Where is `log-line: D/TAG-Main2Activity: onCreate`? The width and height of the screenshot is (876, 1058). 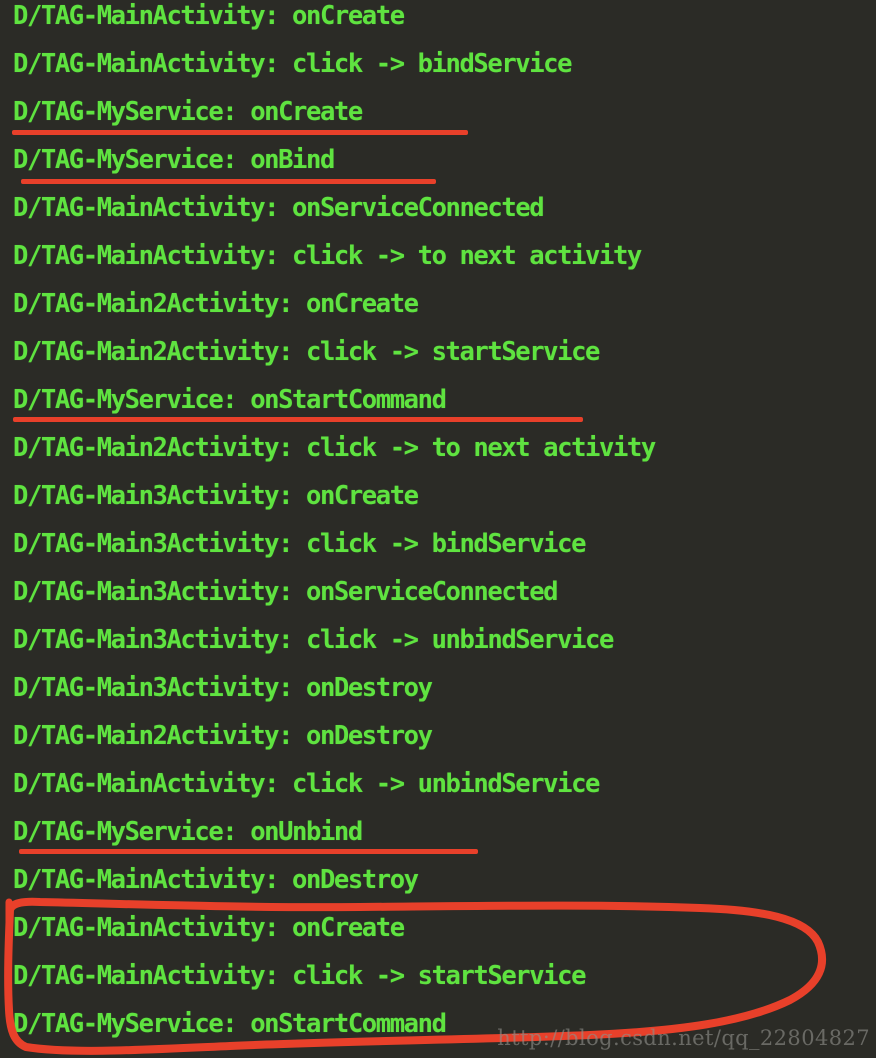
log-line: D/TAG-Main2Activity: onCreate is located at coordinates (216, 304).